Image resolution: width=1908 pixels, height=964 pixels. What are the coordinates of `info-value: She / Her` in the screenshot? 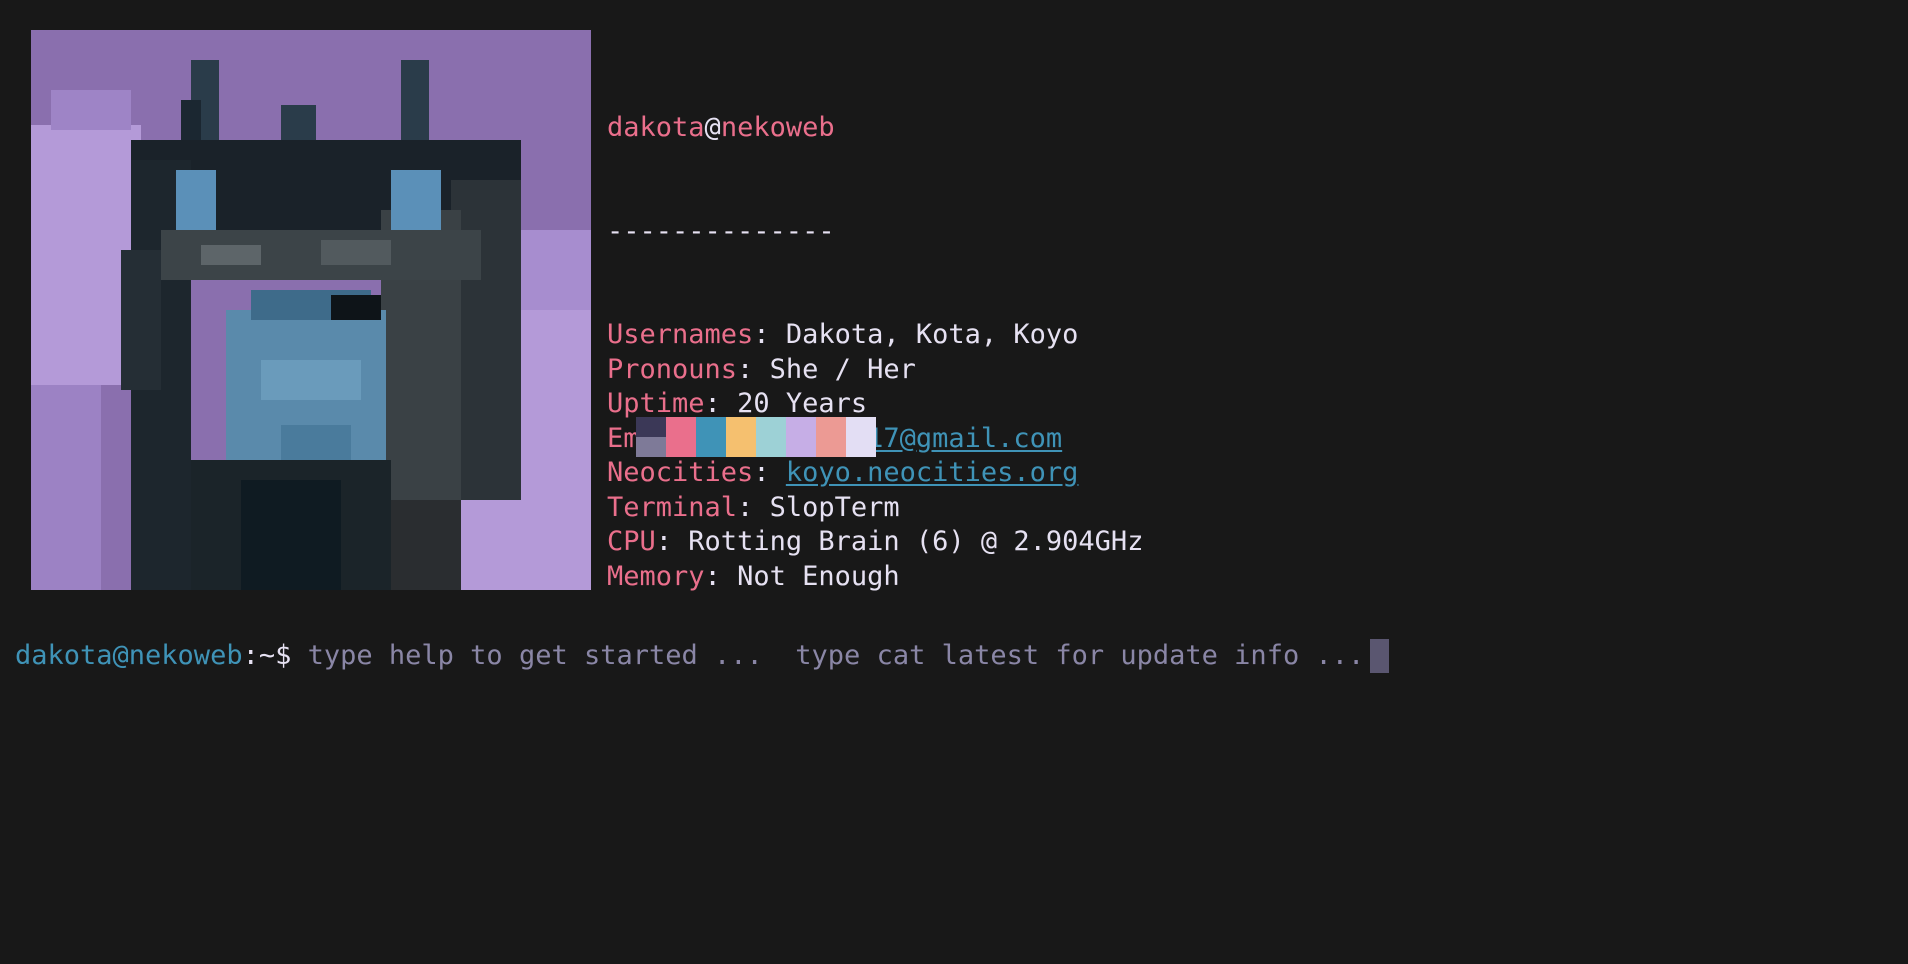 It's located at (842, 369).